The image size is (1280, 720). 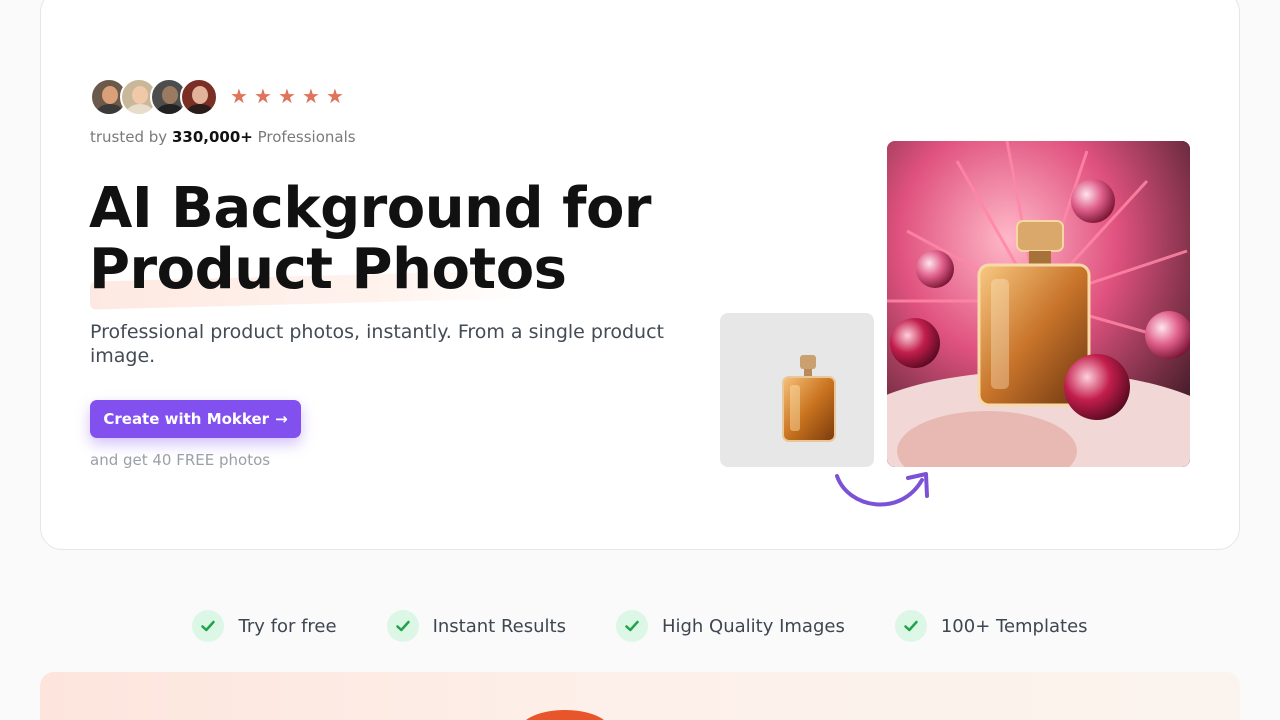 I want to click on page-title: AI Background for Product Photos, so click(x=399, y=239).